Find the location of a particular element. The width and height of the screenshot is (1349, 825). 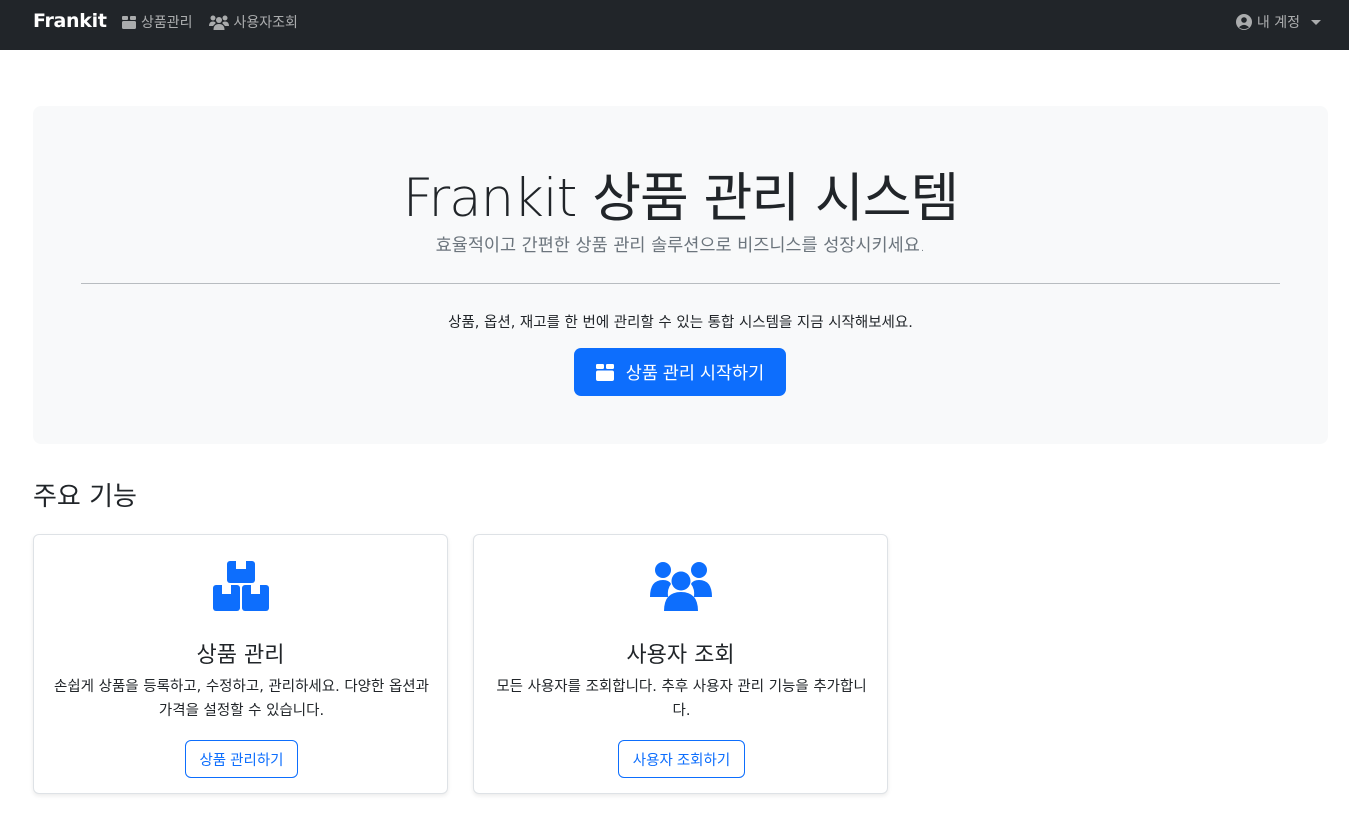

nav-link-label: 사용자조회 is located at coordinates (265, 23).